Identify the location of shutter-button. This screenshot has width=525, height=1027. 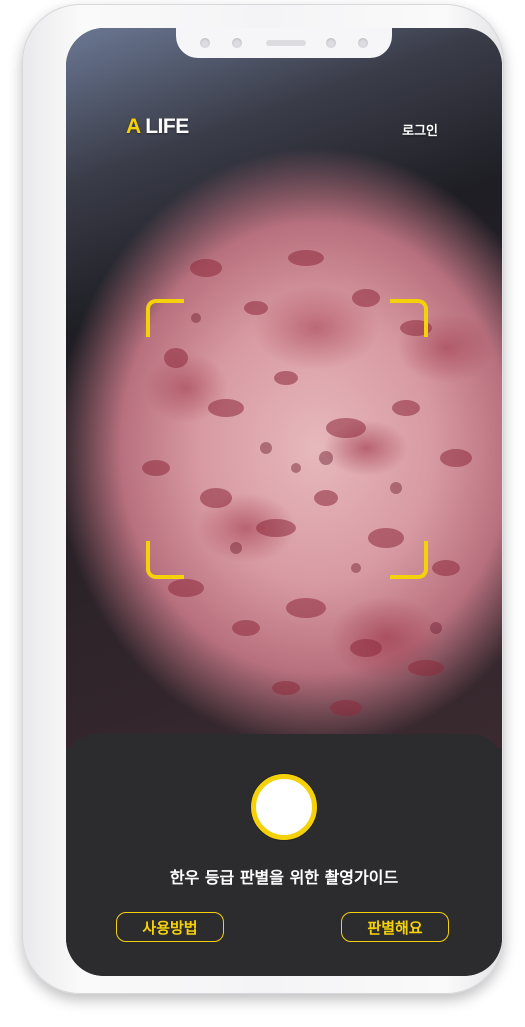
(284, 807).